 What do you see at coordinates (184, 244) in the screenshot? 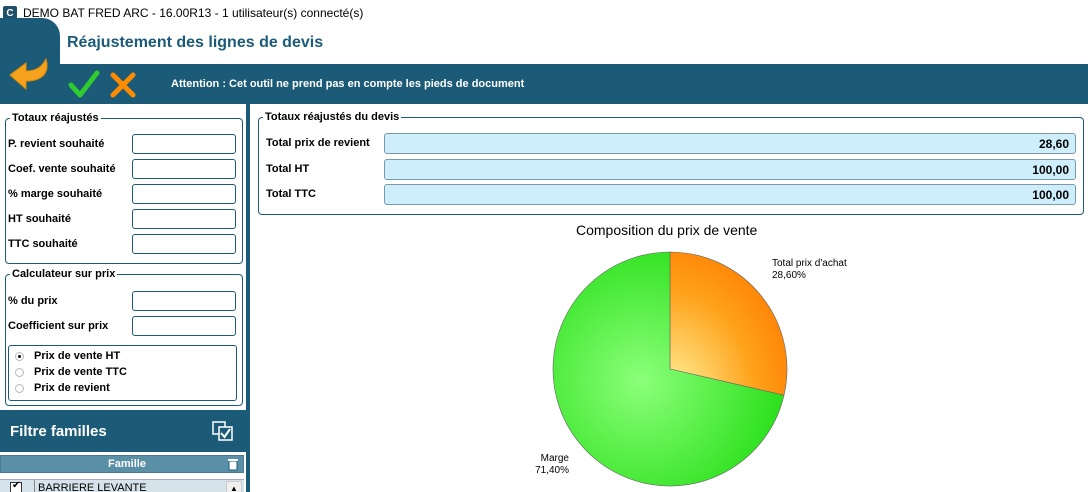
I see `ttc-input` at bounding box center [184, 244].